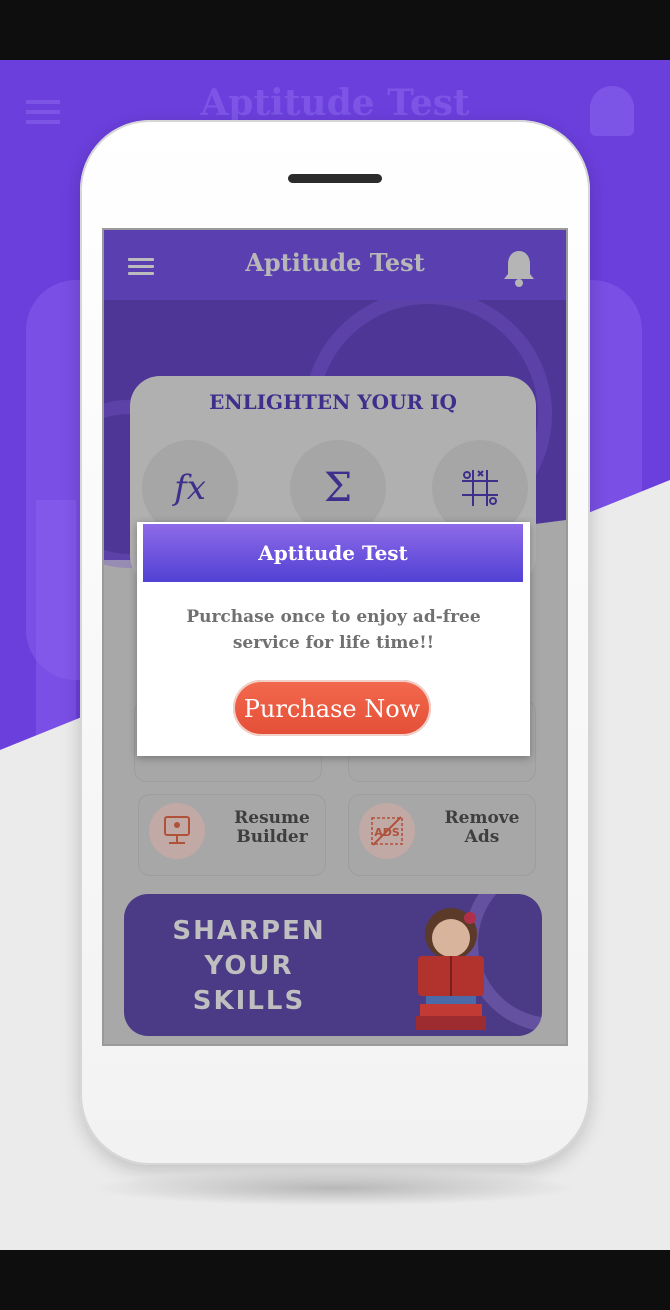  Describe the element at coordinates (612, 111) in the screenshot. I see `background-bell-icon` at that location.